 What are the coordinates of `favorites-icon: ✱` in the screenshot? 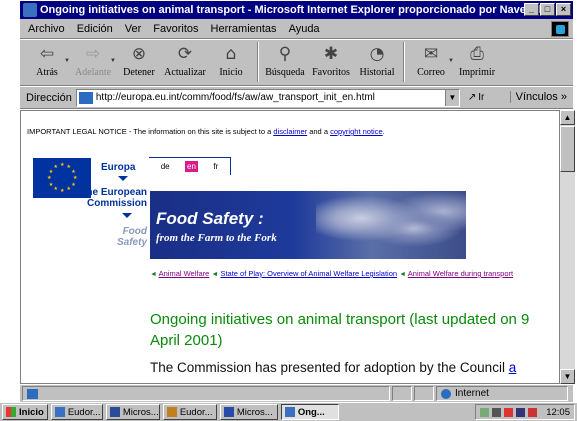 It's located at (331, 54).